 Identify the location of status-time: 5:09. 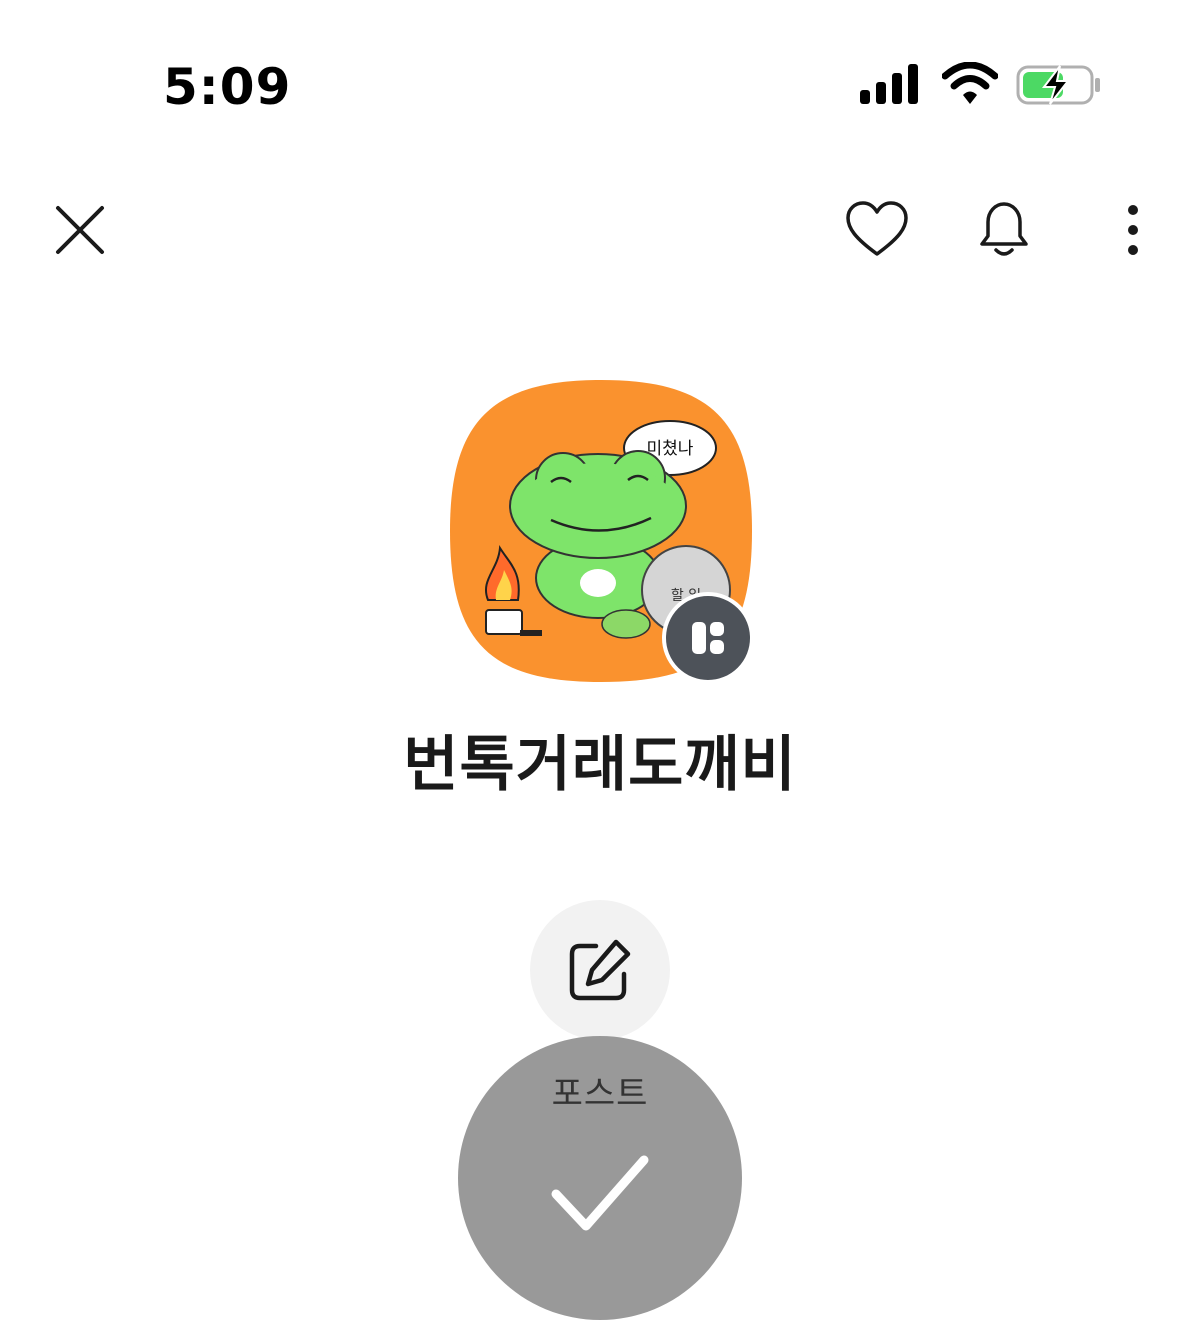
(227, 87).